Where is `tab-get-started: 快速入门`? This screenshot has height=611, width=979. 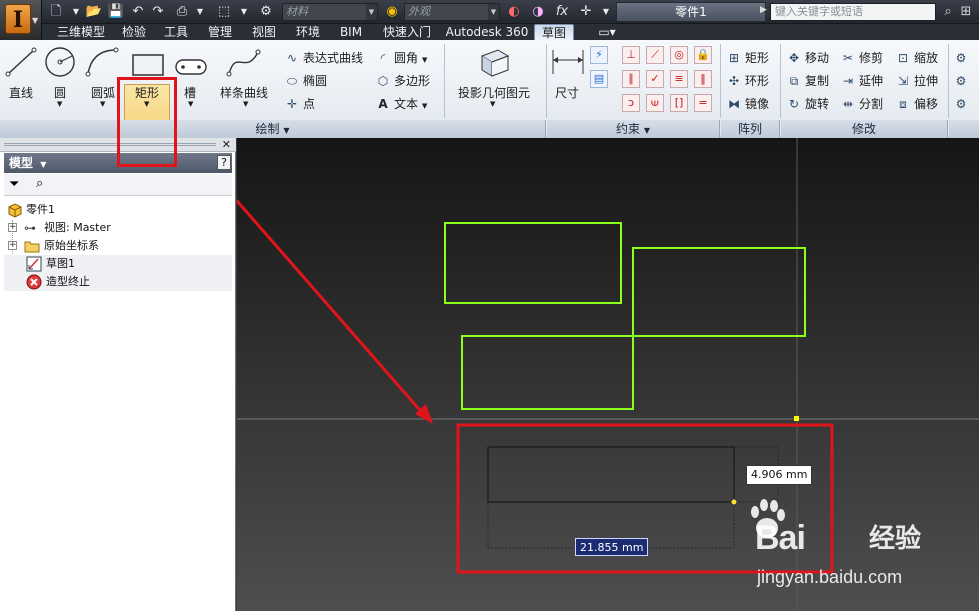 tab-get-started: 快速入门 is located at coordinates (407, 32).